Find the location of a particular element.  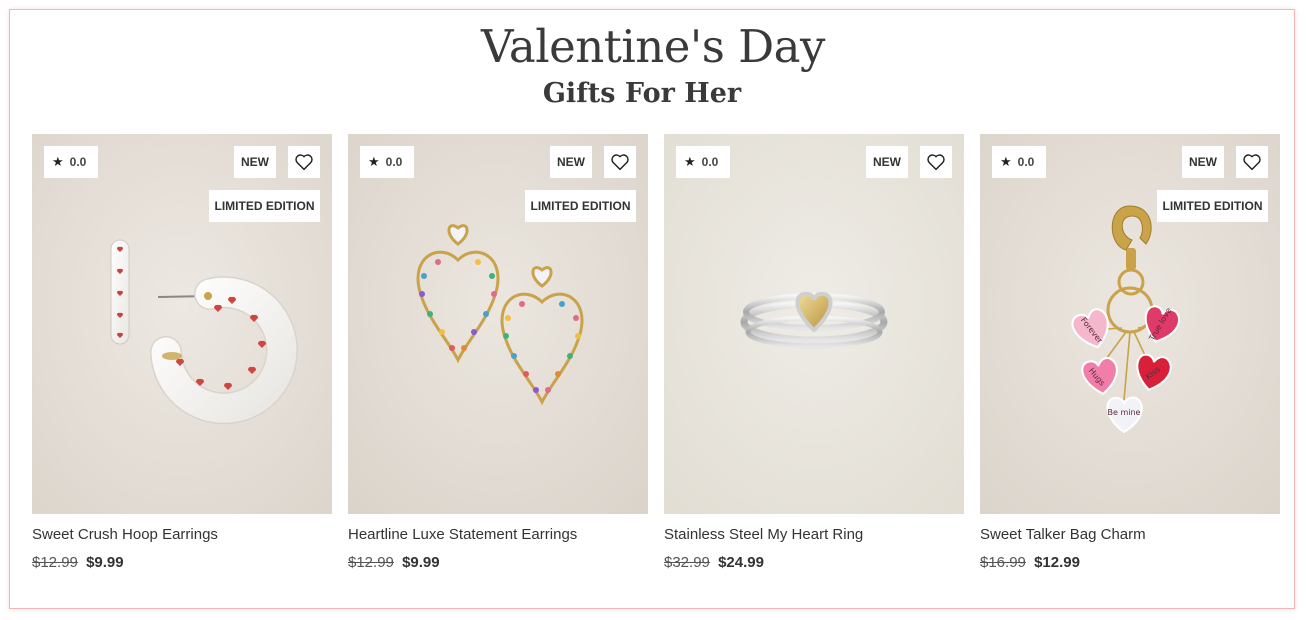

page-title: Valentine's Day is located at coordinates (653, 46).